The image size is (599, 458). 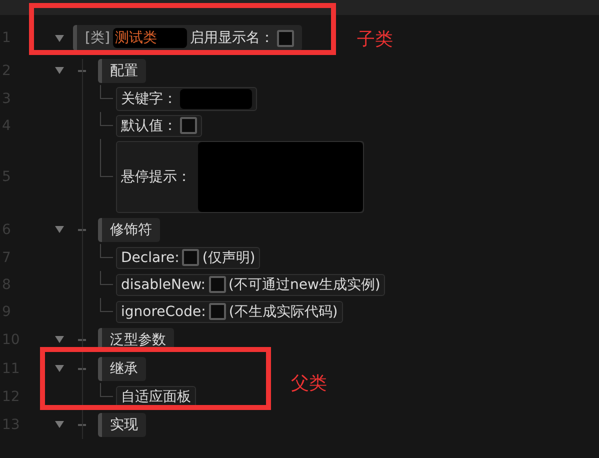 What do you see at coordinates (129, 230) in the screenshot?
I see `group-header: 修饰符` at bounding box center [129, 230].